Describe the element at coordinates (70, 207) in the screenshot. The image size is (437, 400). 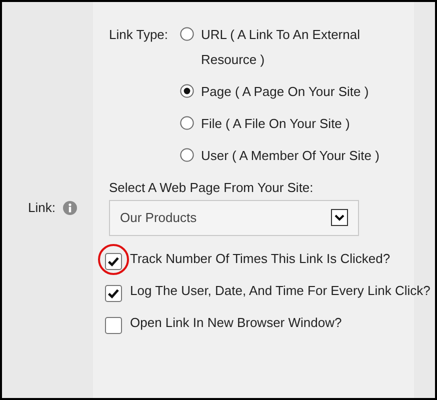
I see `info-icon` at that location.